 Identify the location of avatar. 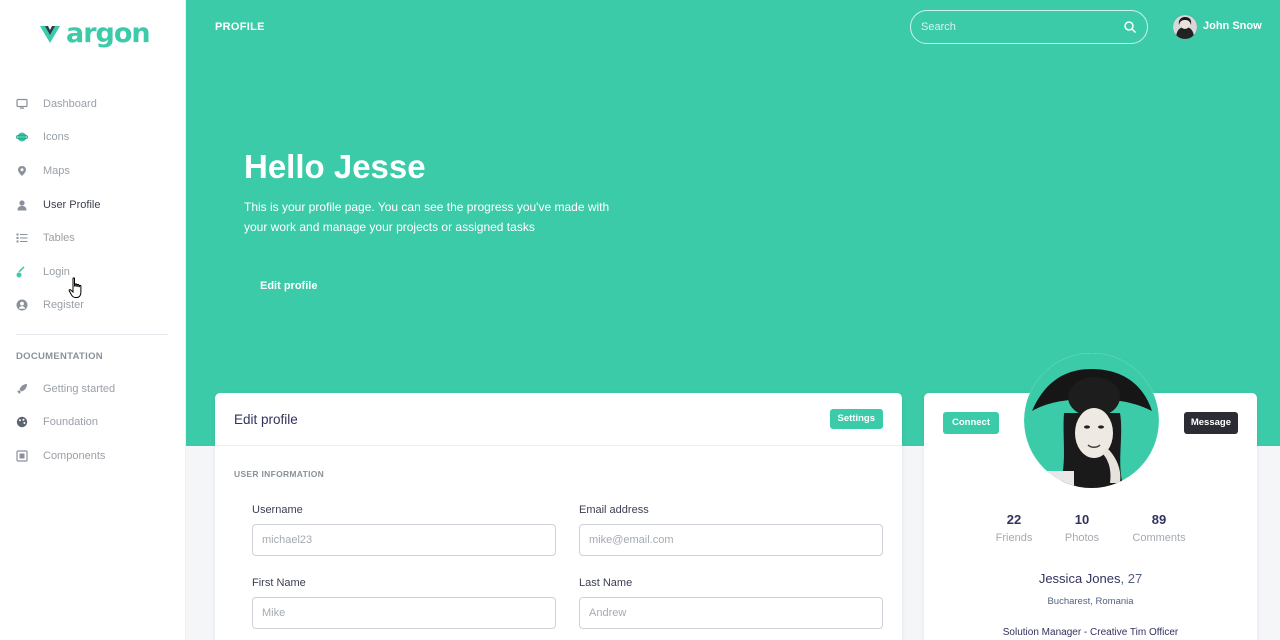
(1185, 27).